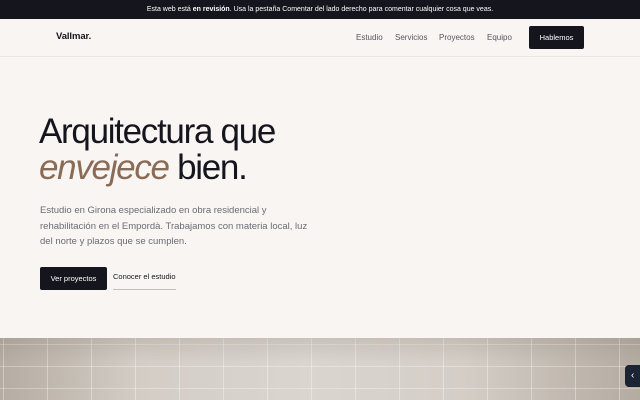 The height and width of the screenshot is (400, 640). I want to click on hero-title-line-2: envejece bien., so click(157, 168).